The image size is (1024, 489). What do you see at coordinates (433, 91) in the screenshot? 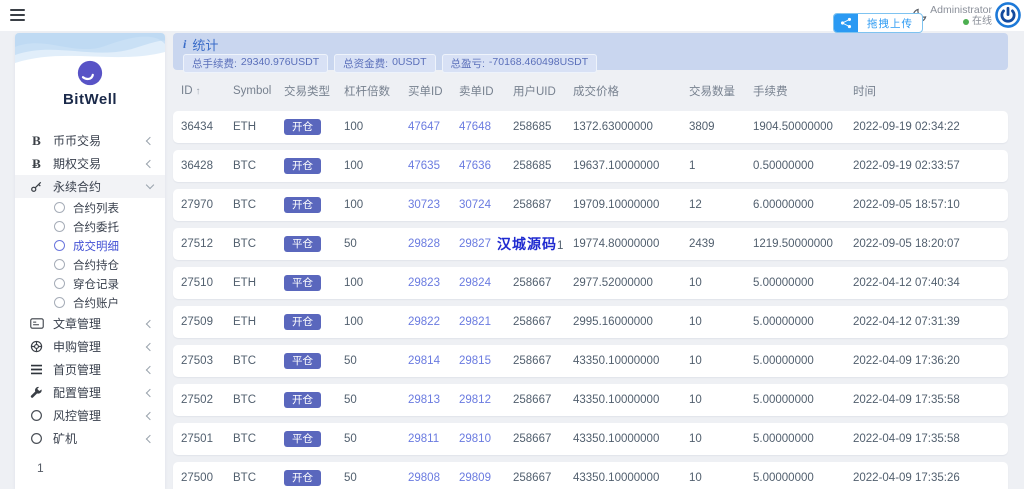
I see `column-header: 买单ID` at bounding box center [433, 91].